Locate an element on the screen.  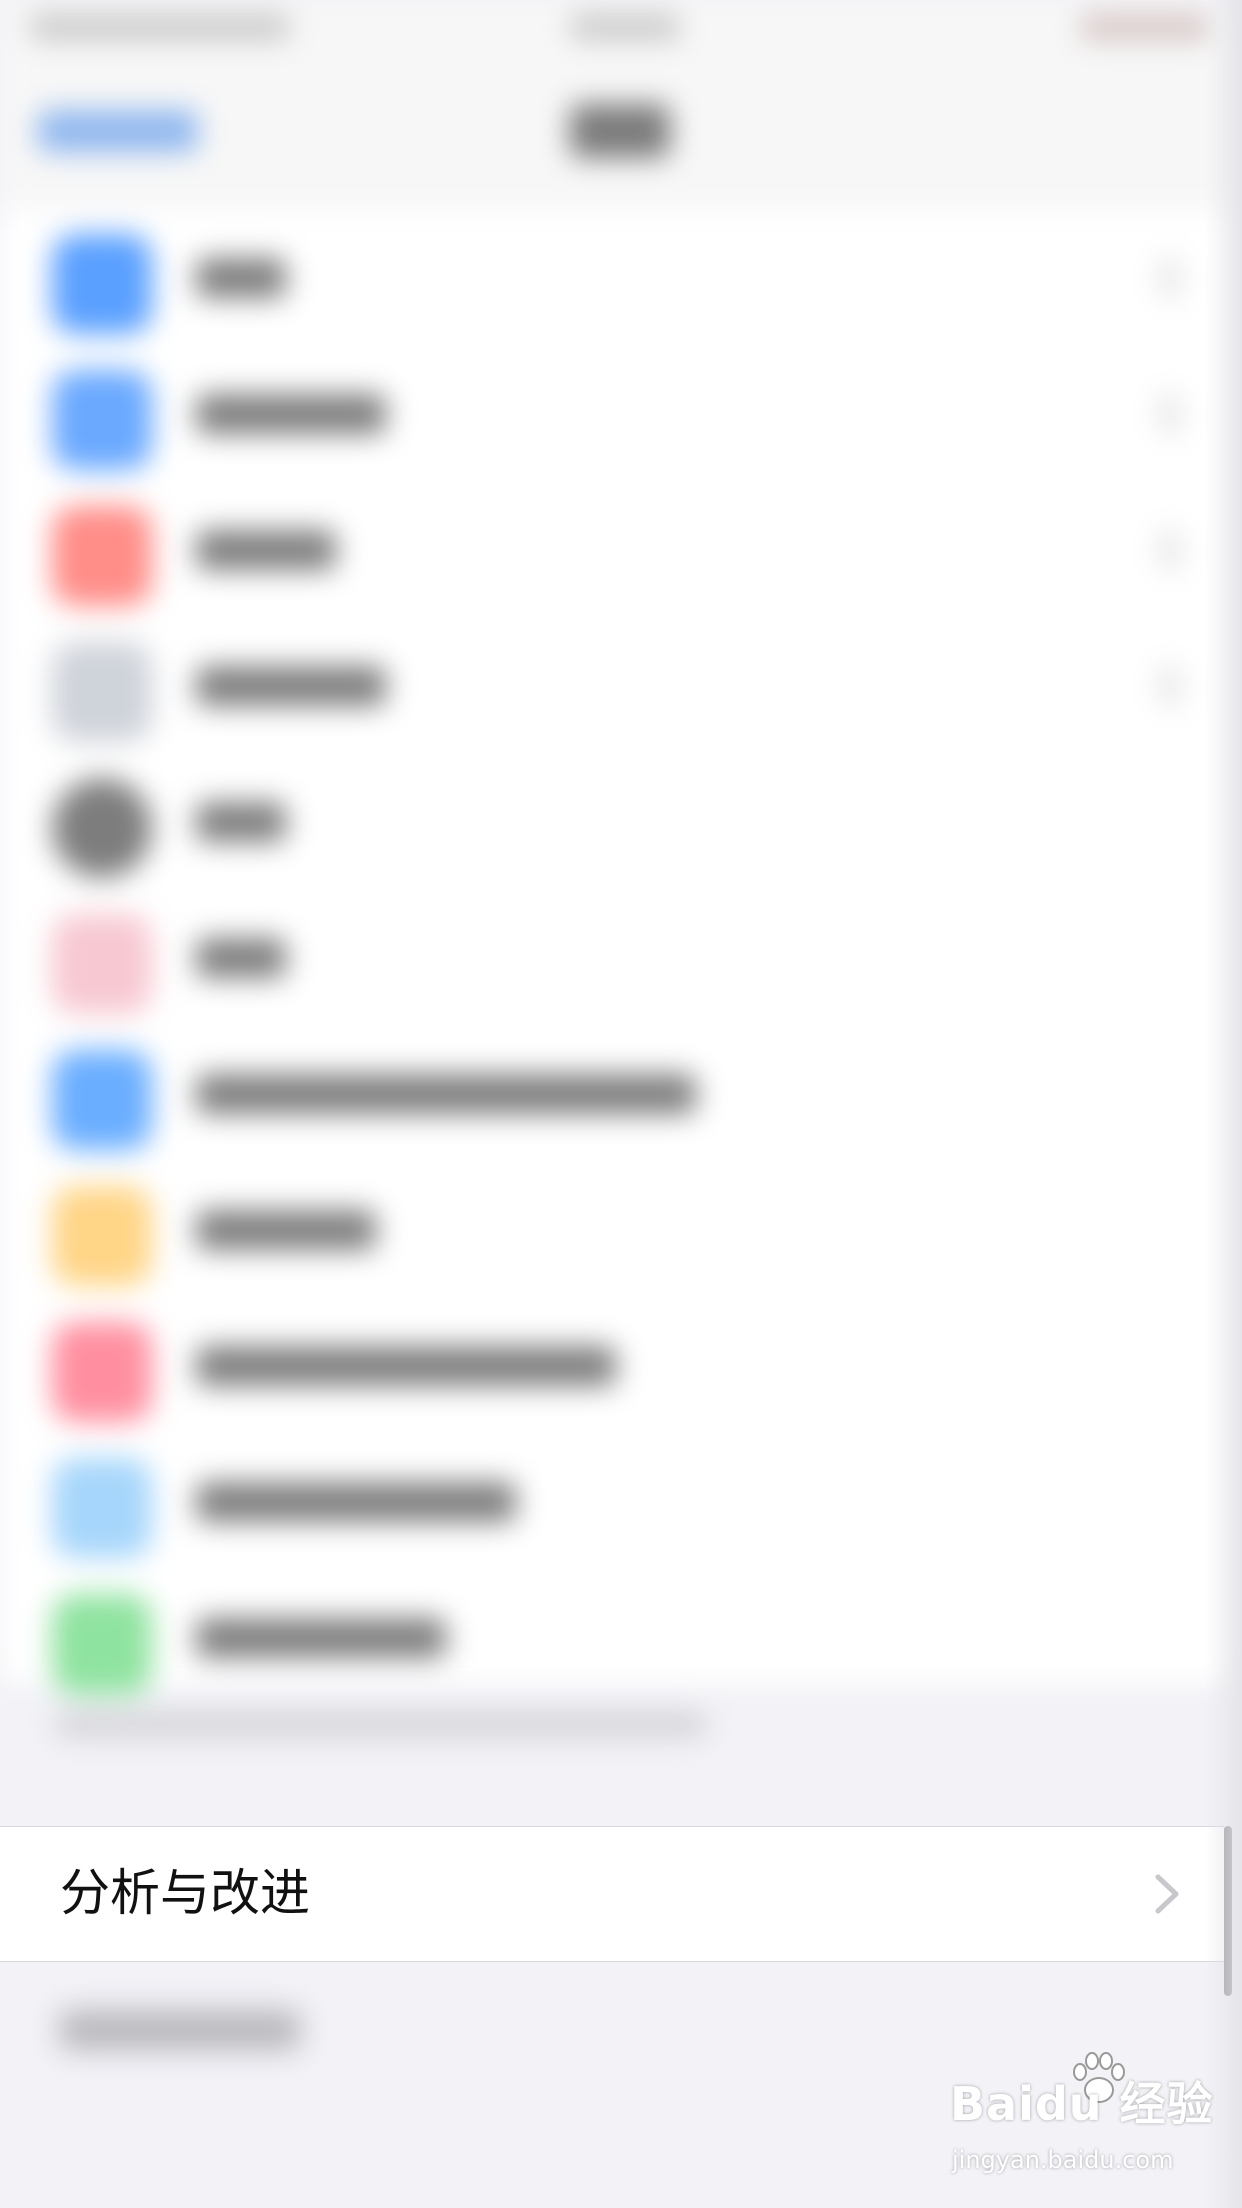
status-center-placeholder is located at coordinates (625, 27).